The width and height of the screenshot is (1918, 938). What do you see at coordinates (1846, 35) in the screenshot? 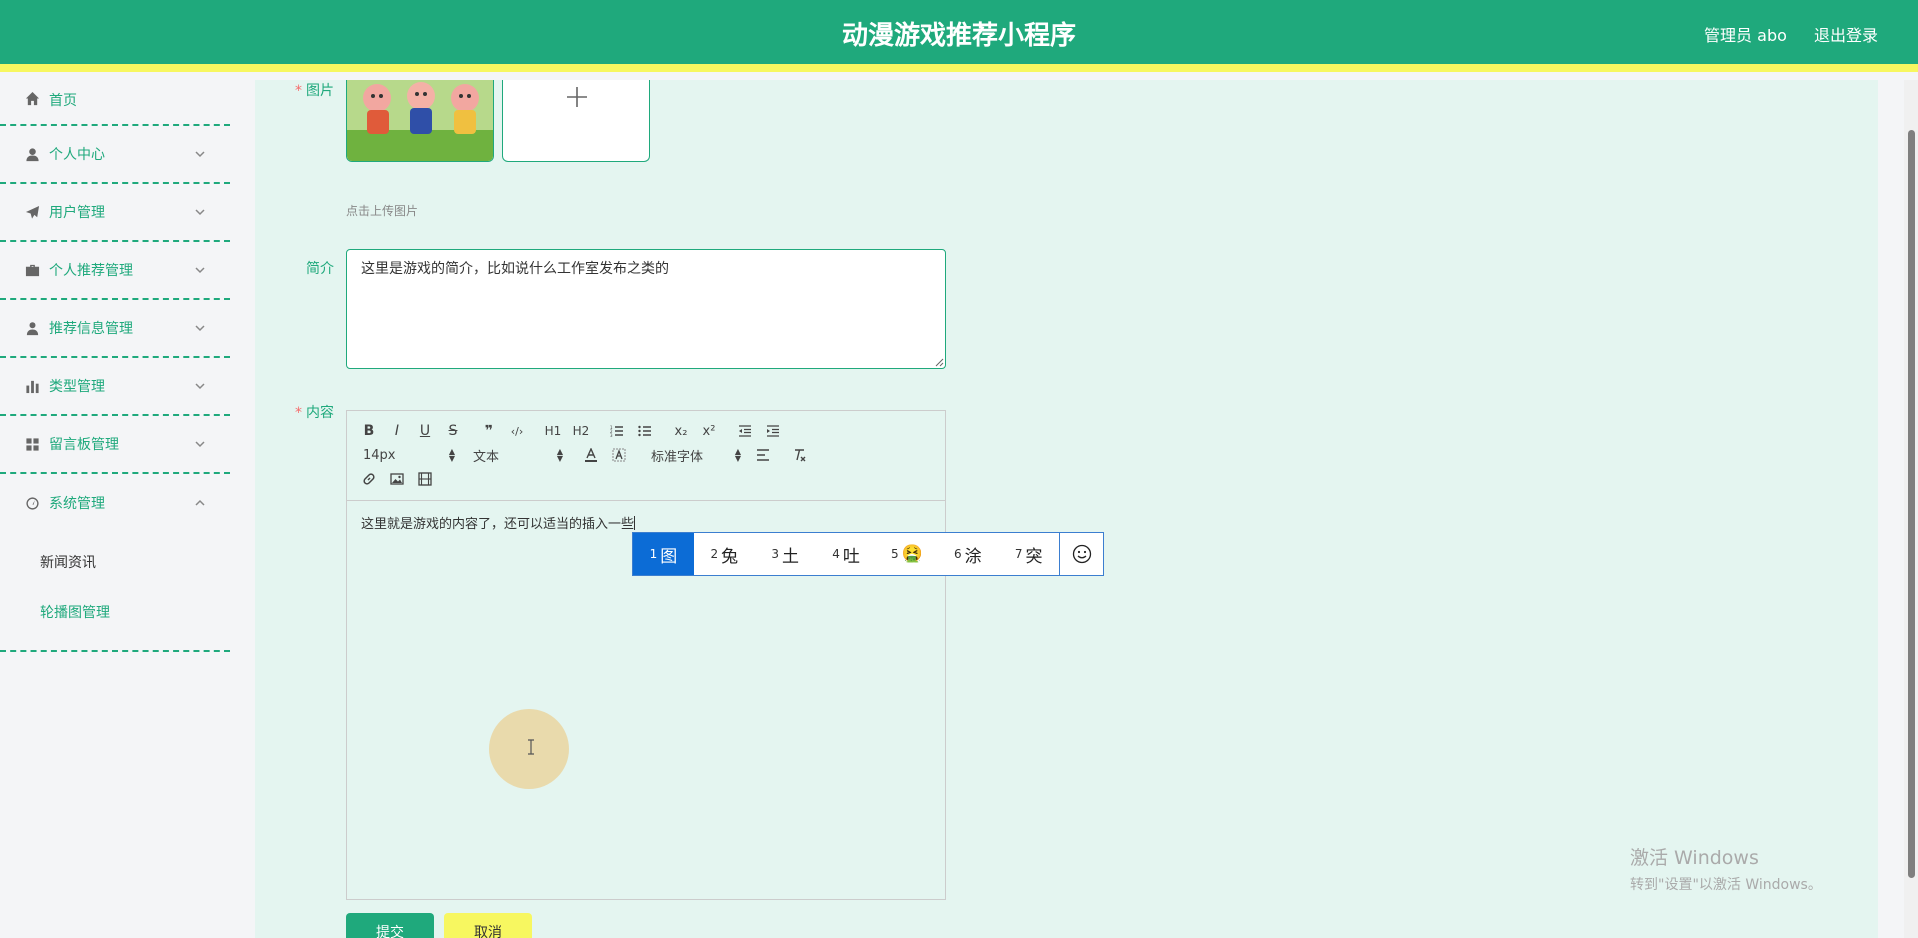
I see `logout-link: 退出登录` at bounding box center [1846, 35].